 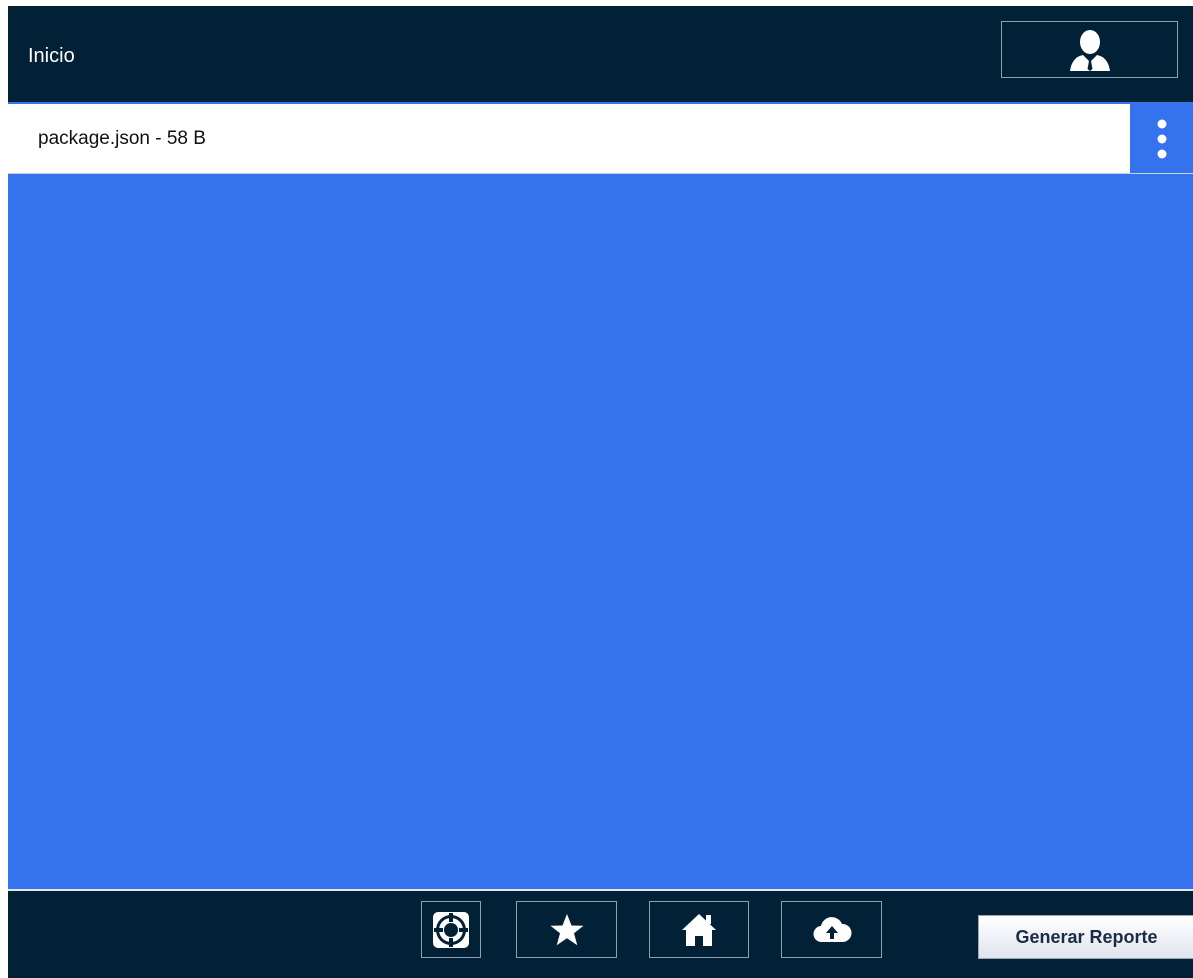 I want to click on home-icon, so click(x=699, y=929).